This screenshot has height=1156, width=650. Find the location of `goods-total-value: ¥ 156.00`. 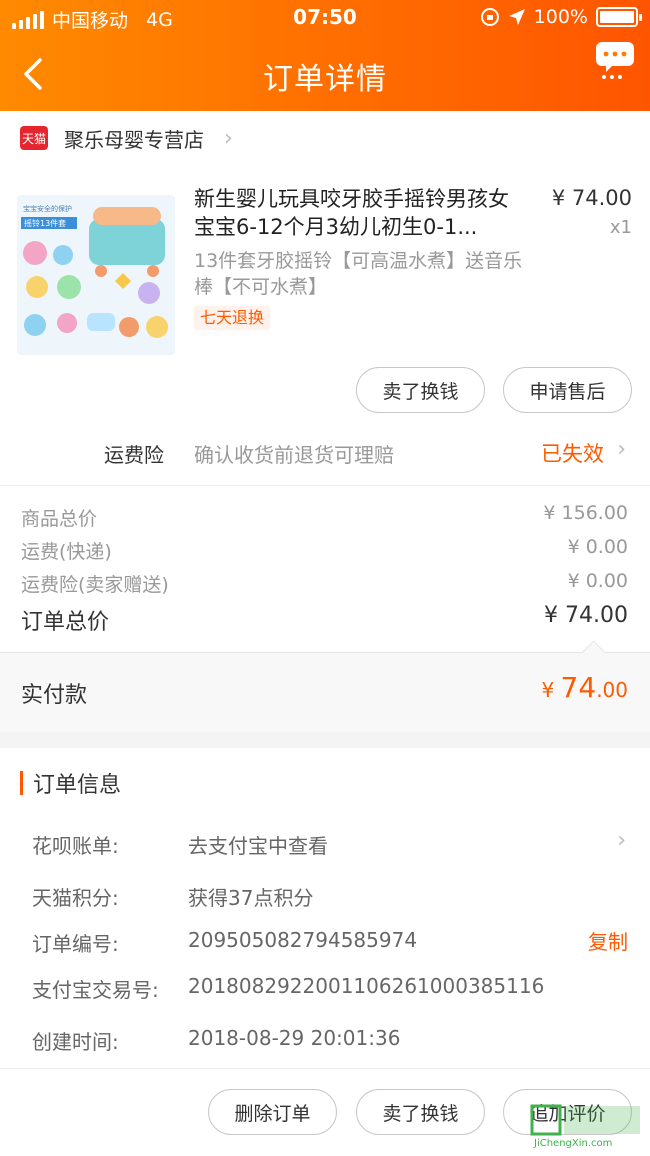

goods-total-value: ¥ 156.00 is located at coordinates (585, 513).